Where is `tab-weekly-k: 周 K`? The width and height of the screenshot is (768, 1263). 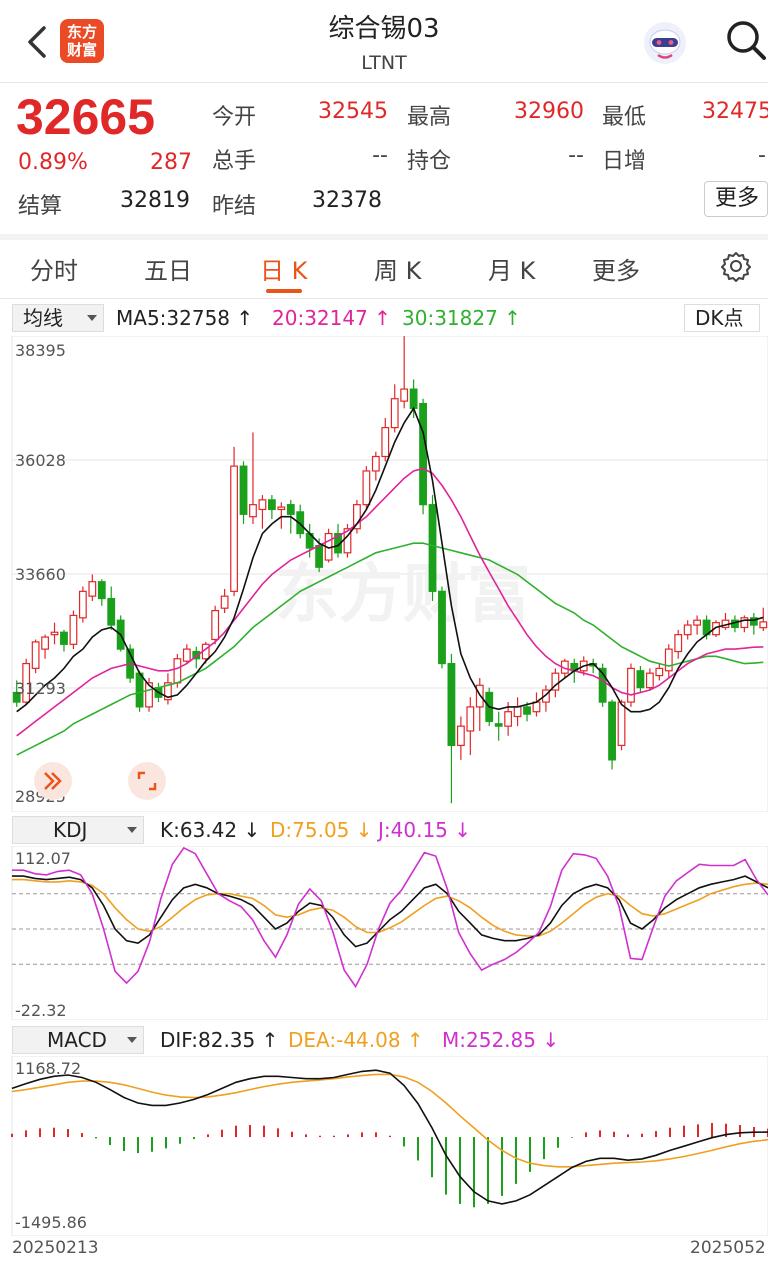
tab-weekly-k: 周 K is located at coordinates (397, 268).